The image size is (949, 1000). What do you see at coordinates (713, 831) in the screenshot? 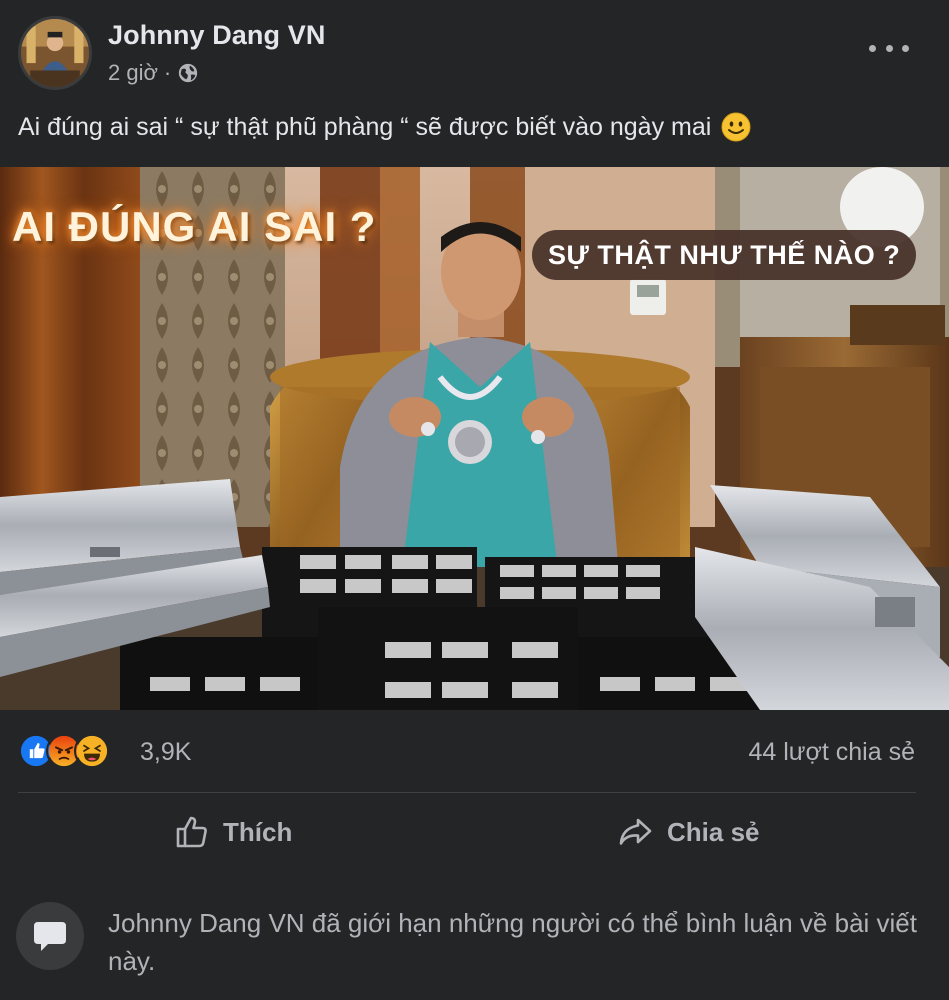
I see `share-label: Chia sẻ` at bounding box center [713, 831].